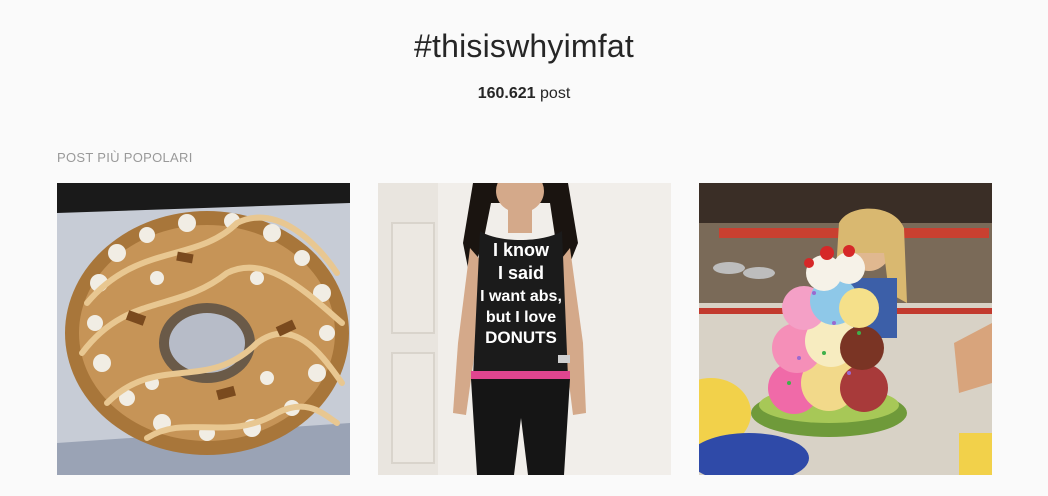 The width and height of the screenshot is (1048, 496). What do you see at coordinates (521, 337) in the screenshot?
I see `shirt-text-line-5: DONUTS` at bounding box center [521, 337].